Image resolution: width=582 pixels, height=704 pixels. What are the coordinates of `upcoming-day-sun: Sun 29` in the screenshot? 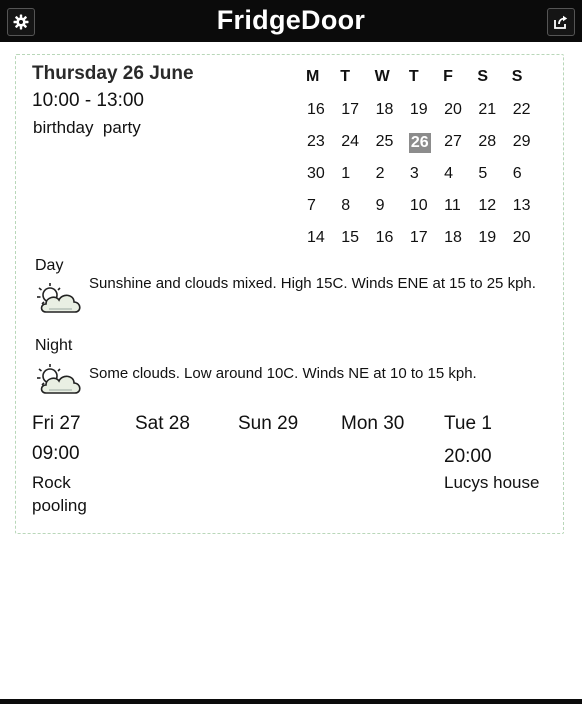 It's located at (290, 428).